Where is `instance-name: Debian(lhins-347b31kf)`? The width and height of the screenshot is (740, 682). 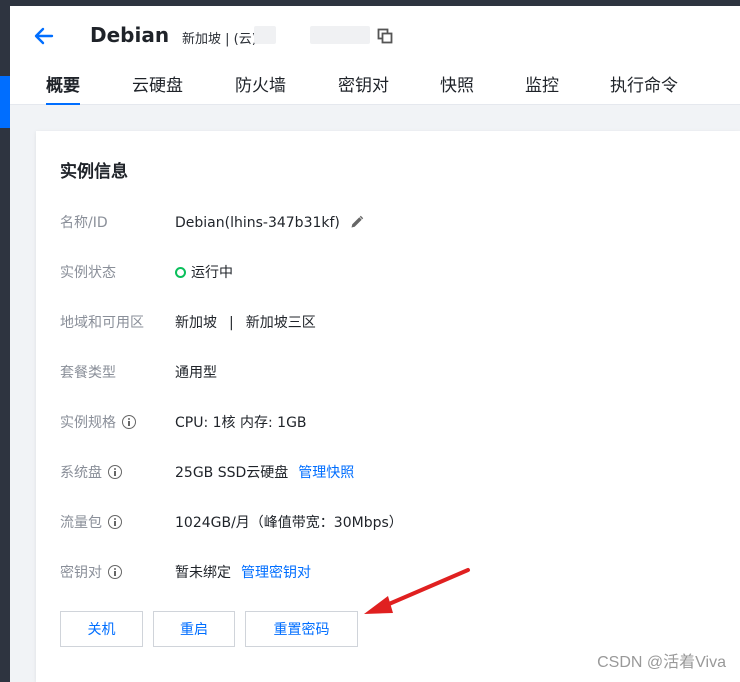 instance-name: Debian(lhins-347b31kf) is located at coordinates (257, 223).